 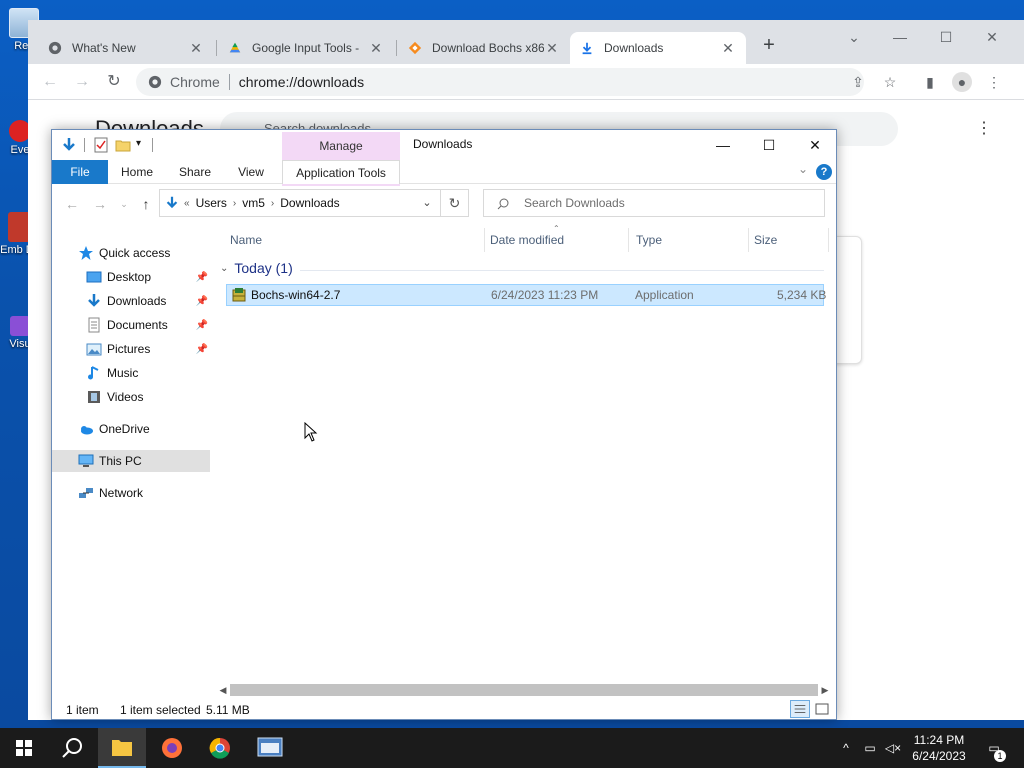 I want to click on ribbon-tab-file: File, so click(x=80, y=172).